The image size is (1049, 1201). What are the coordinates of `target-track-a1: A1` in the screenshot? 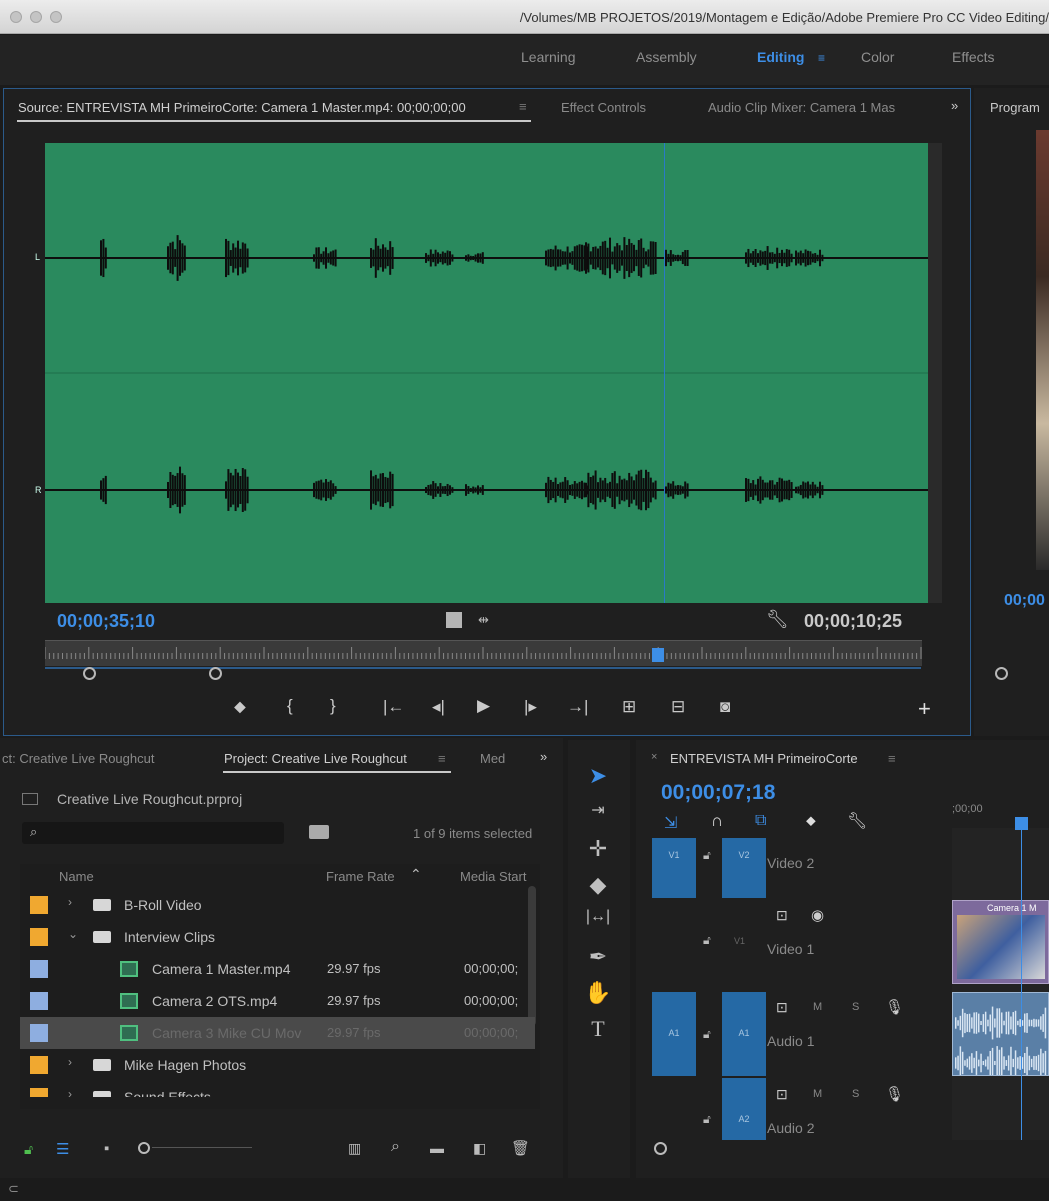 It's located at (744, 1034).